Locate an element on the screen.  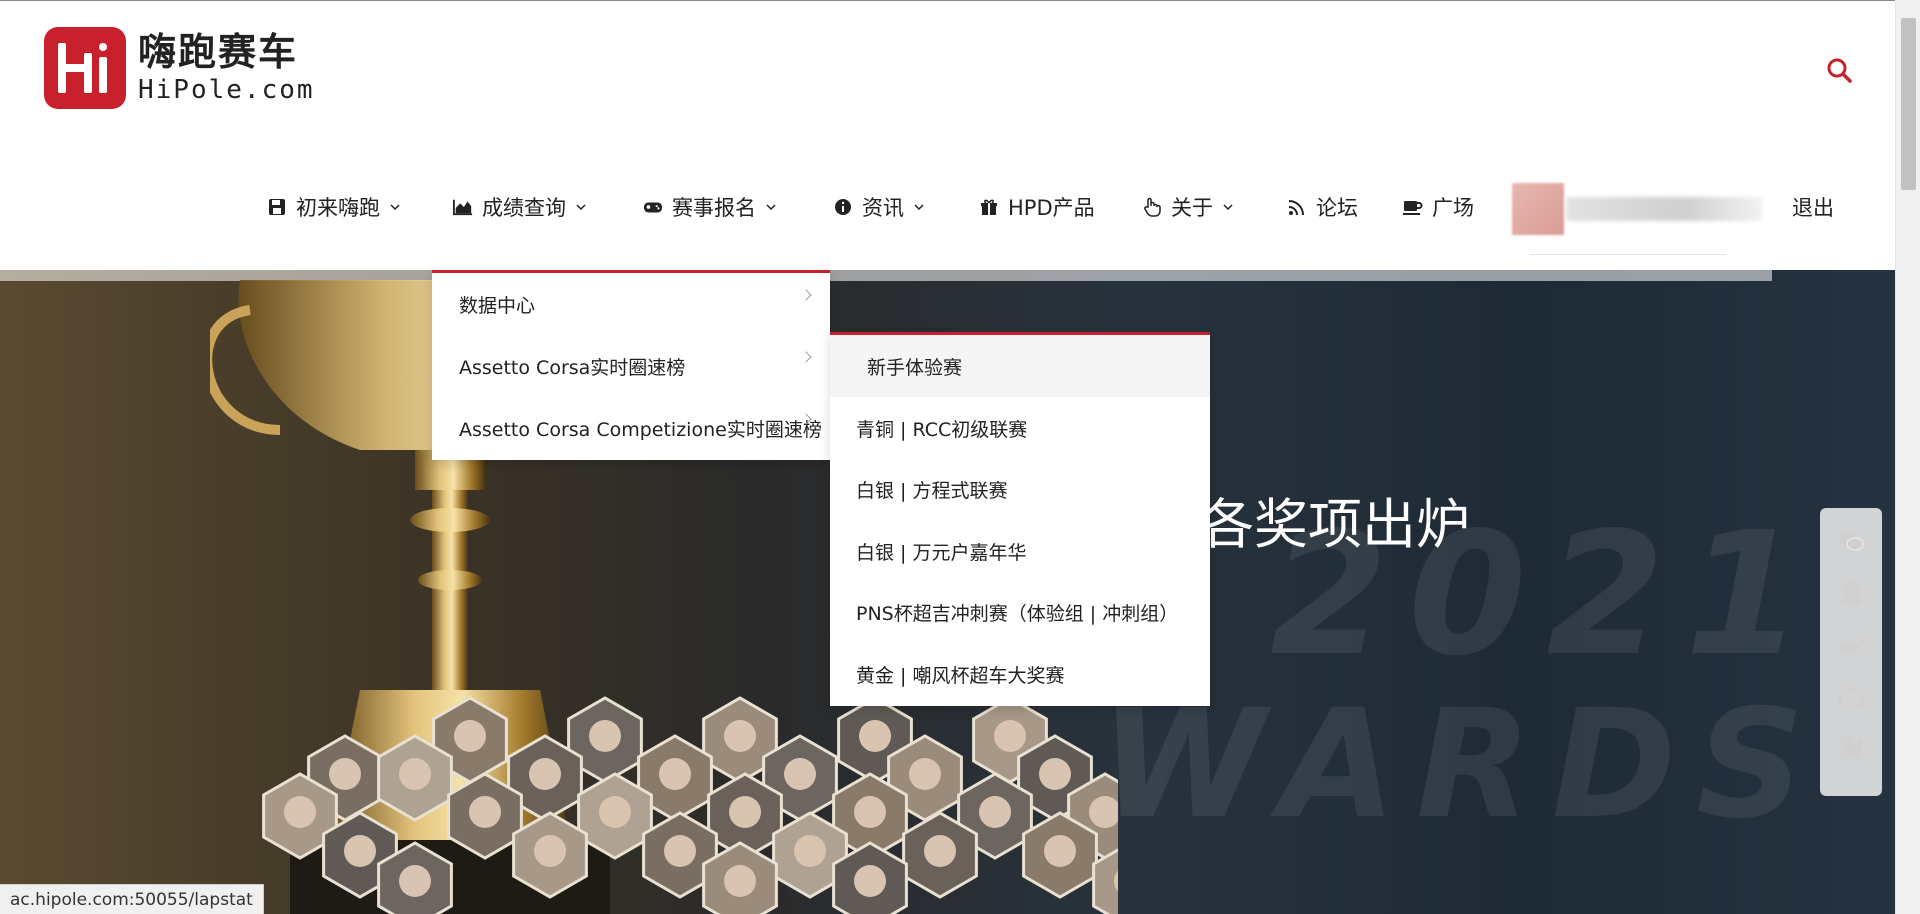
nav-item-label: HPD产品 is located at coordinates (1051, 208).